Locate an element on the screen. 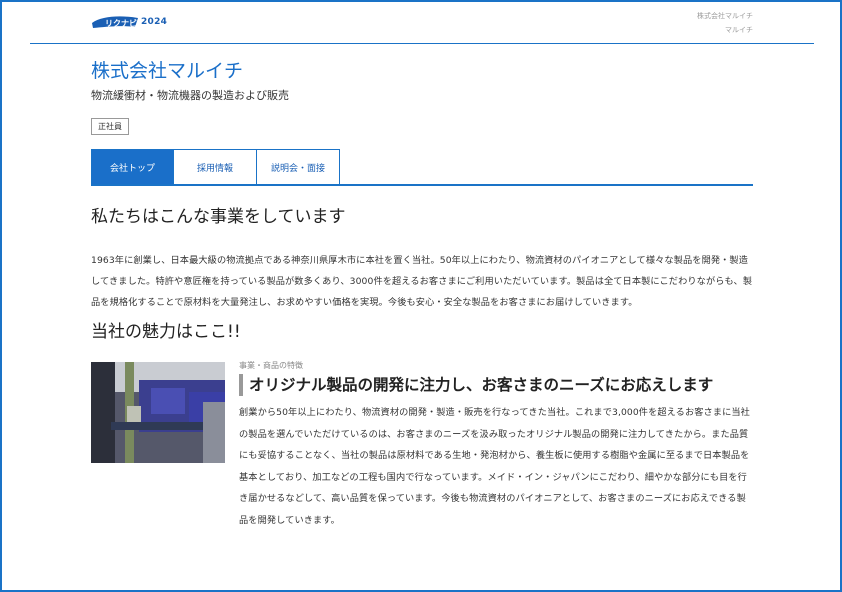 This screenshot has height=592, width=842. tab-briefing-interview: 説明会・面接 is located at coordinates (298, 166).